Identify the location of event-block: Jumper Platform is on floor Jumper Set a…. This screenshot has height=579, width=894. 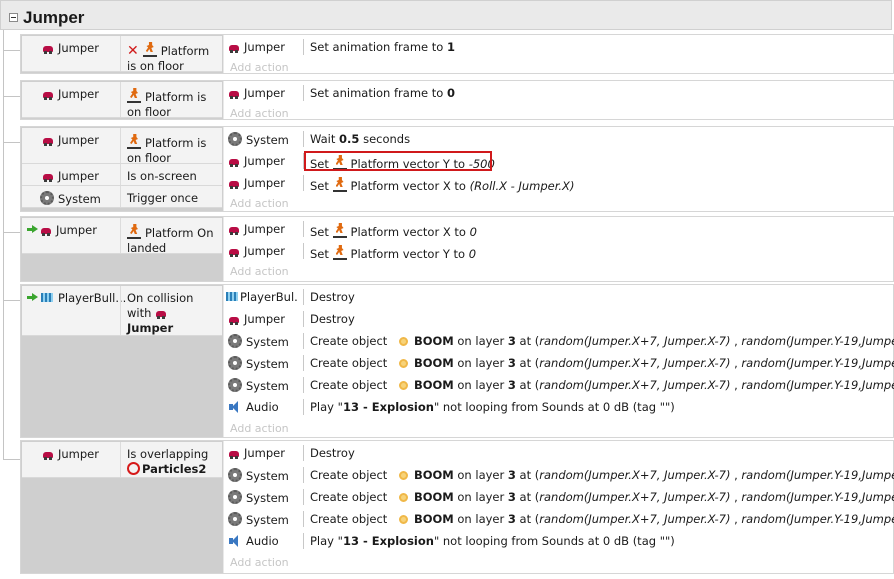
(457, 100).